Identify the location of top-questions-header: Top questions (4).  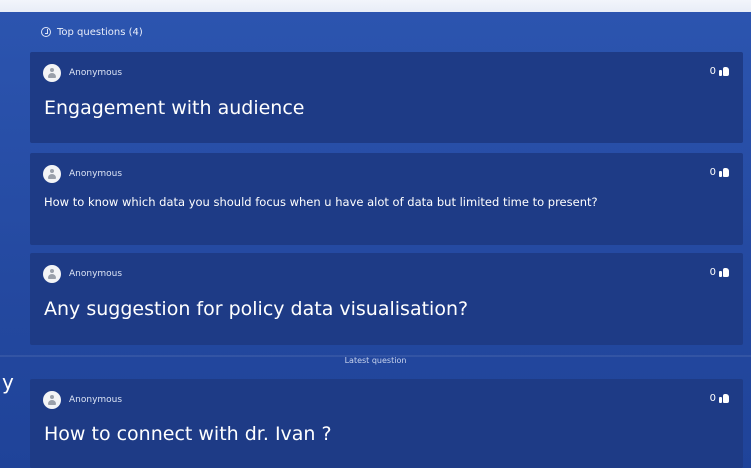
(92, 32).